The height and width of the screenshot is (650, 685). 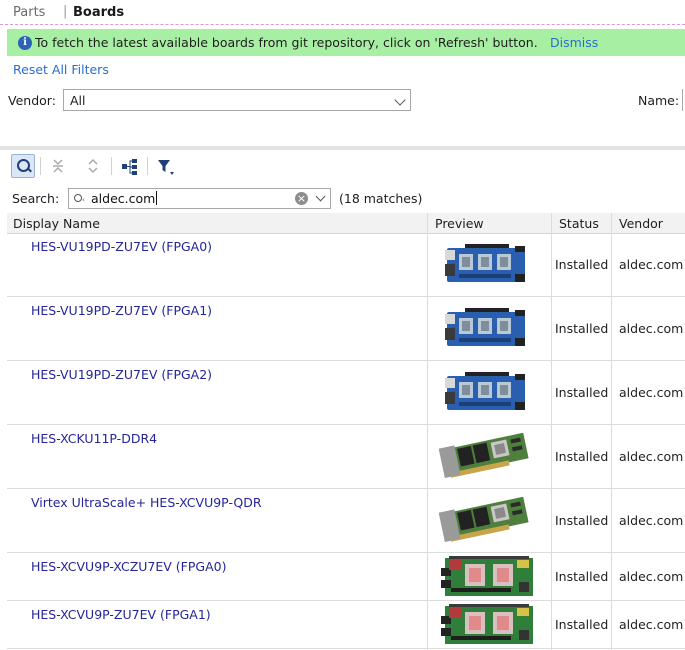 I want to click on hierarchy-icon, so click(x=129, y=167).